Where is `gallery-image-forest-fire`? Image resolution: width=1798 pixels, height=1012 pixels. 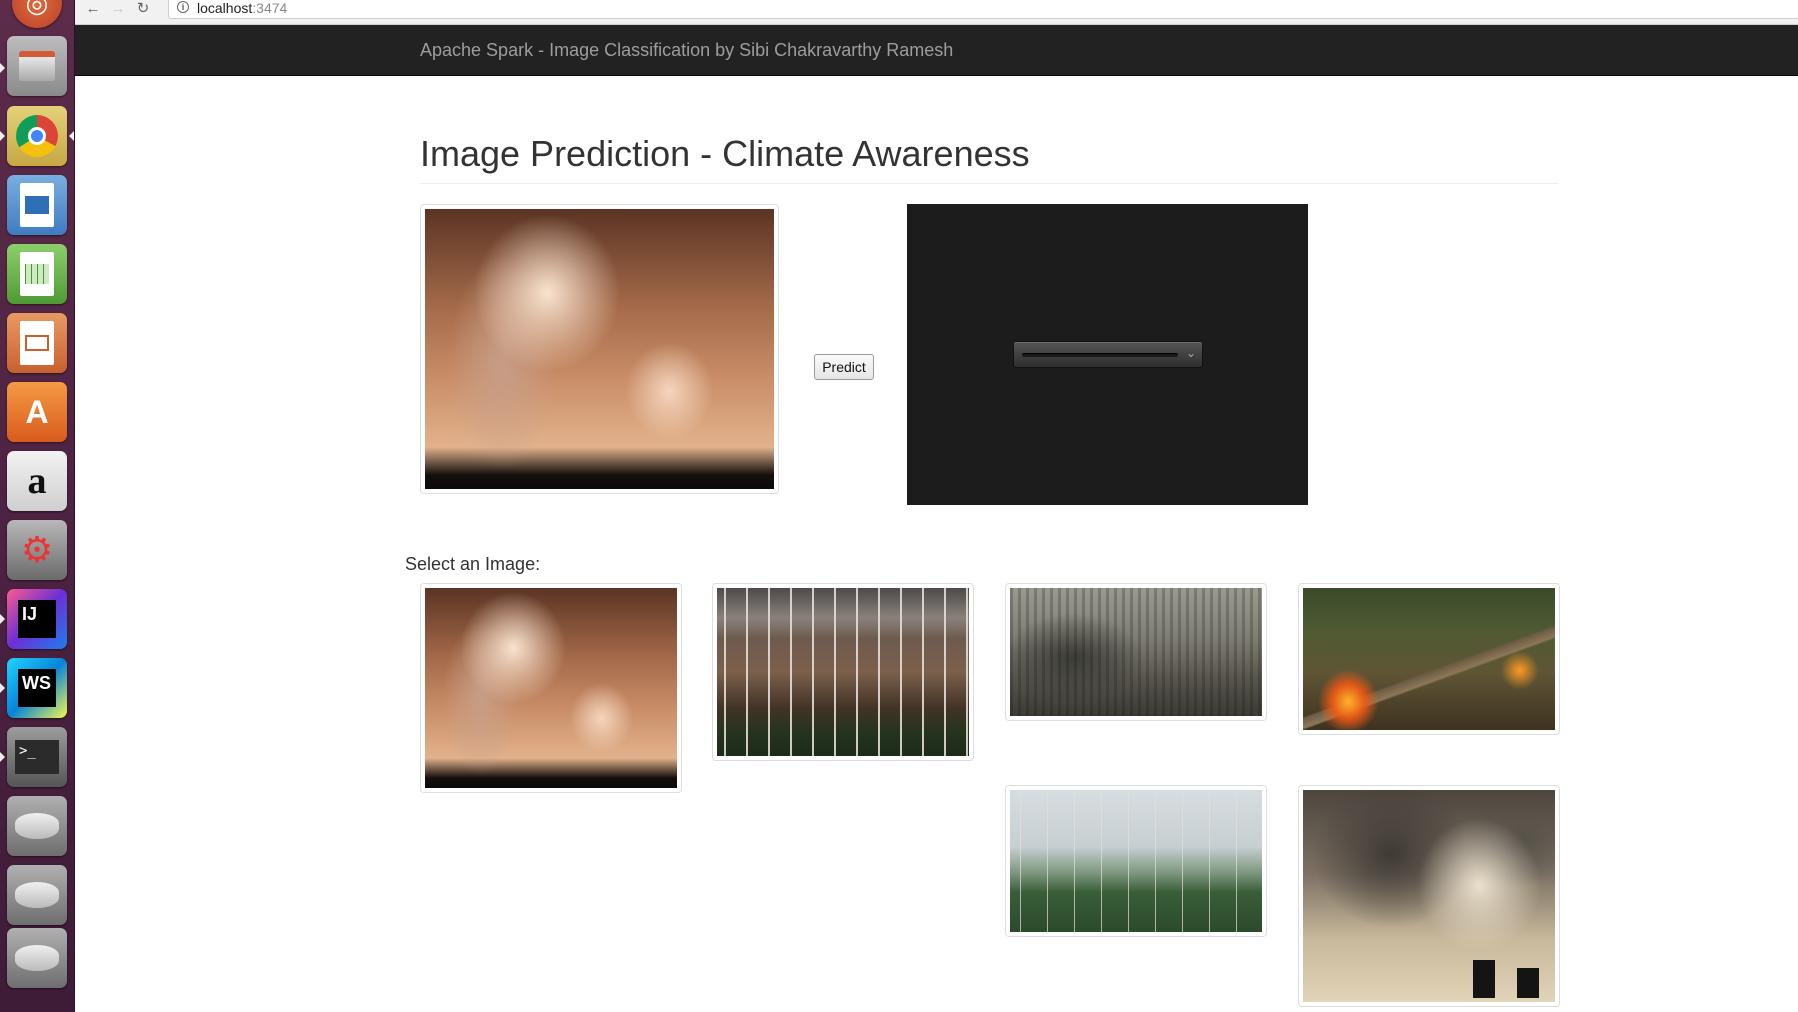 gallery-image-forest-fire is located at coordinates (1429, 659).